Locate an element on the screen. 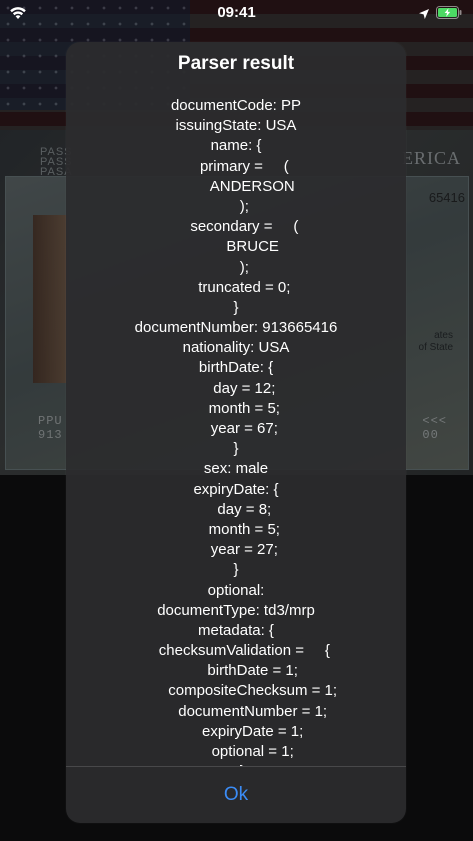 The width and height of the screenshot is (473, 841). alert-message-line: year = 67; is located at coordinates (236, 428).